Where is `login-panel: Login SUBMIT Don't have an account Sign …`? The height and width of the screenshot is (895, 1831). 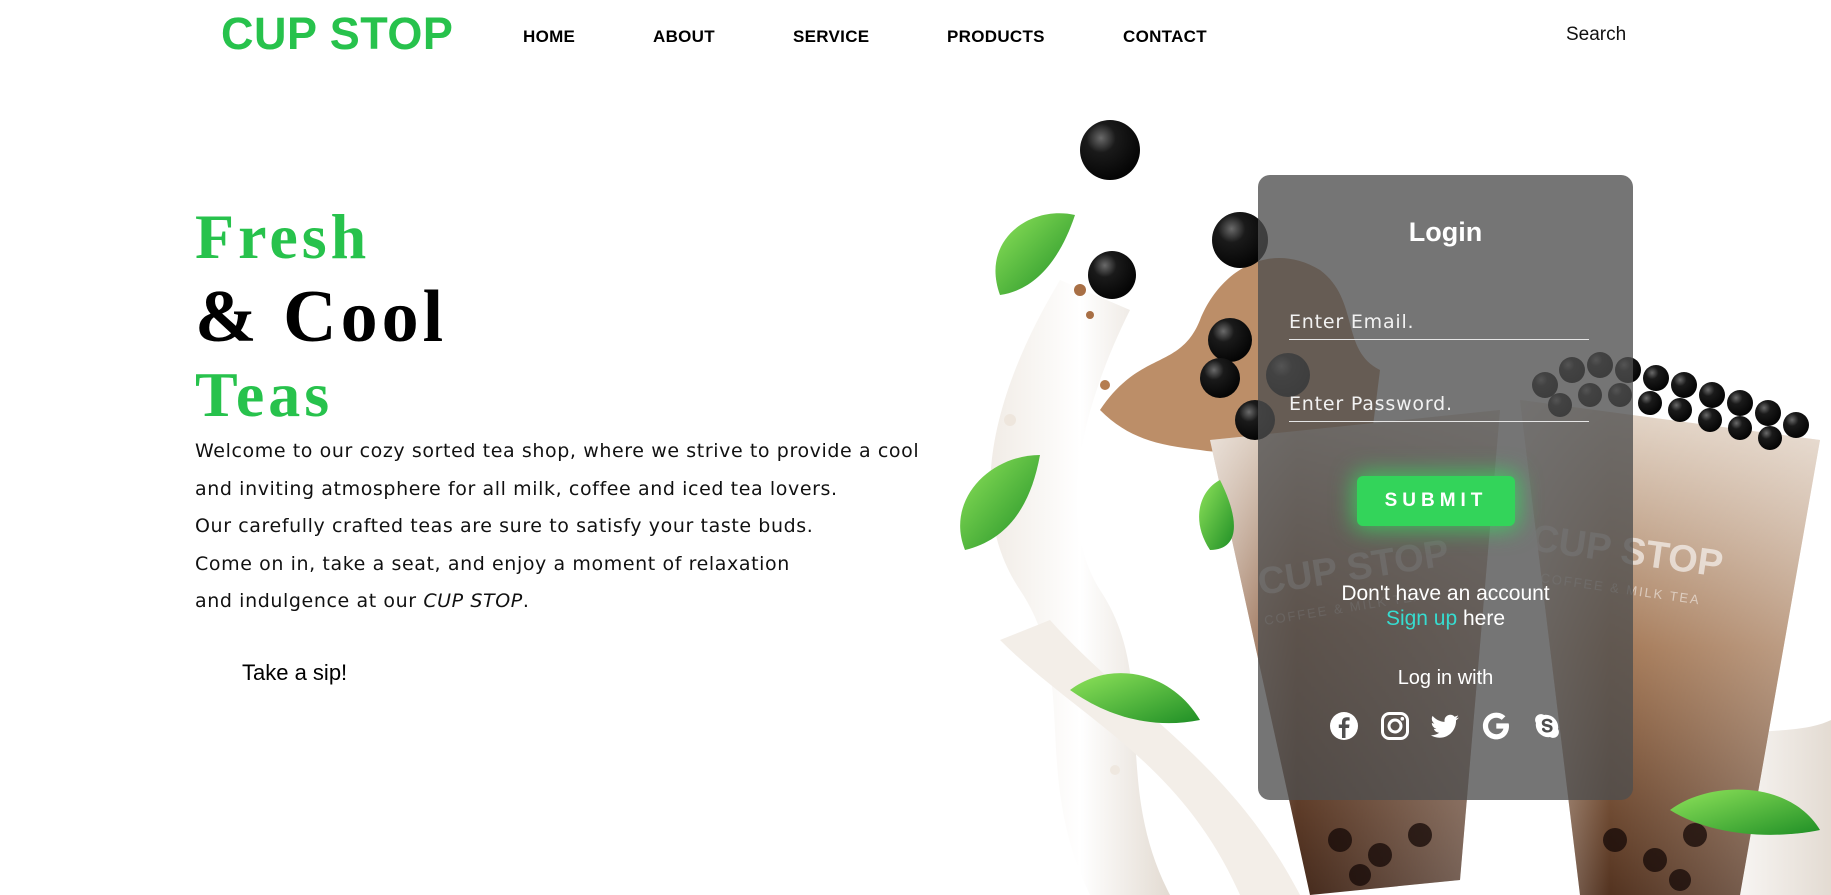
login-panel: Login SUBMIT Don't have an account Sign … is located at coordinates (1445, 487).